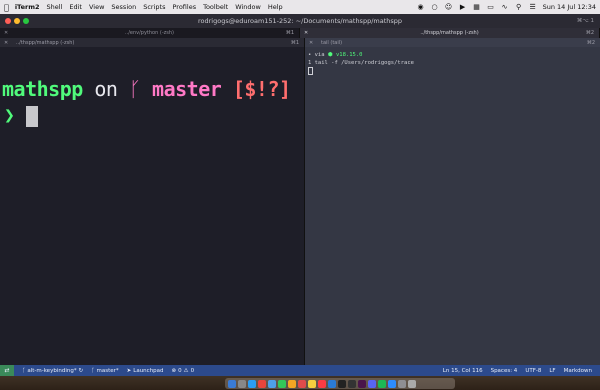 The image size is (600, 390). I want to click on circle-icon: ○, so click(435, 7).